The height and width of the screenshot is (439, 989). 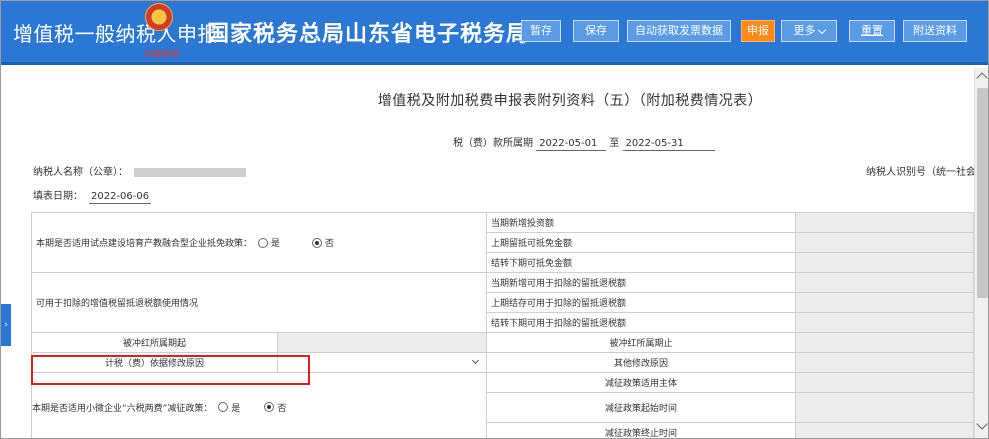 I want to click on r1-item-0: 当期新增投资额, so click(x=641, y=222).